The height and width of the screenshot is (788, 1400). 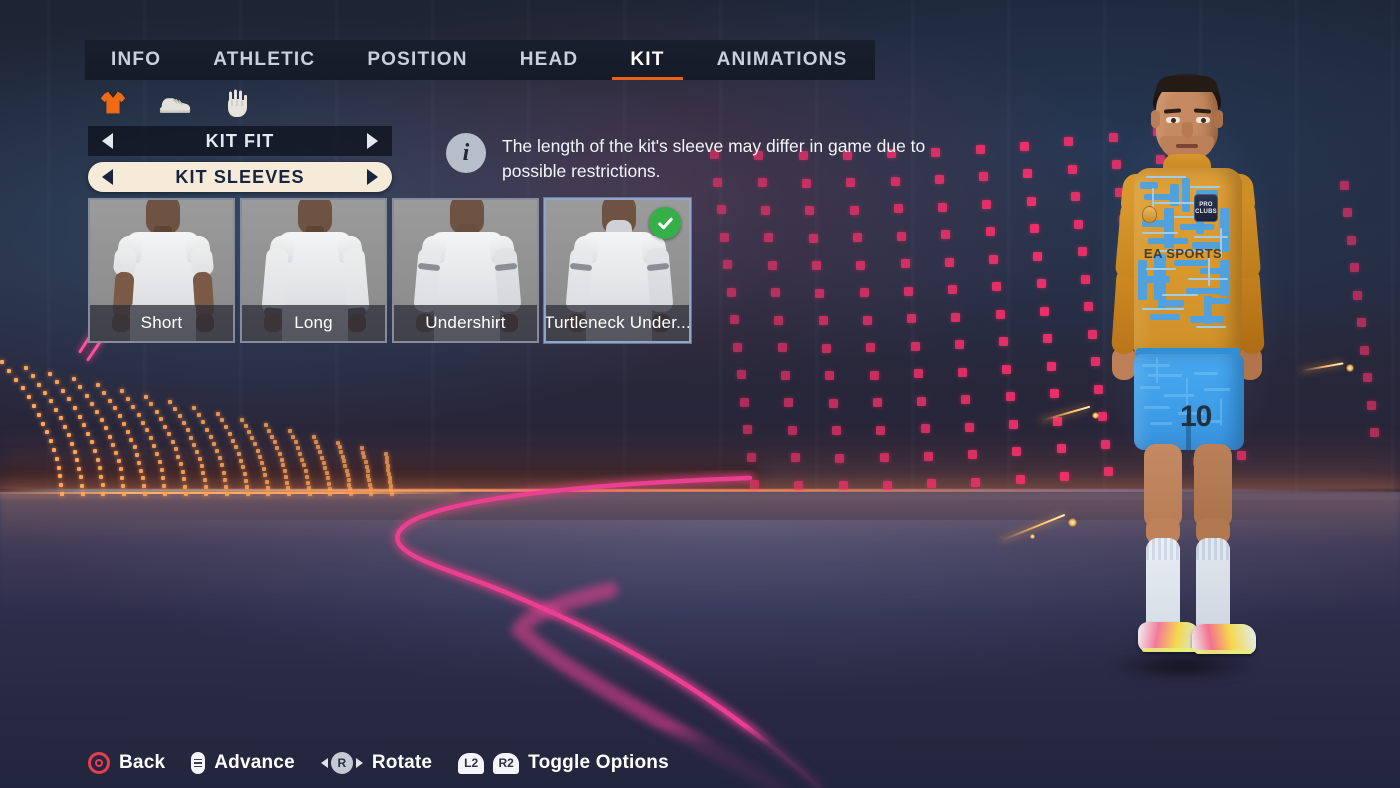 What do you see at coordinates (237, 103) in the screenshot?
I see `glove-icon` at bounding box center [237, 103].